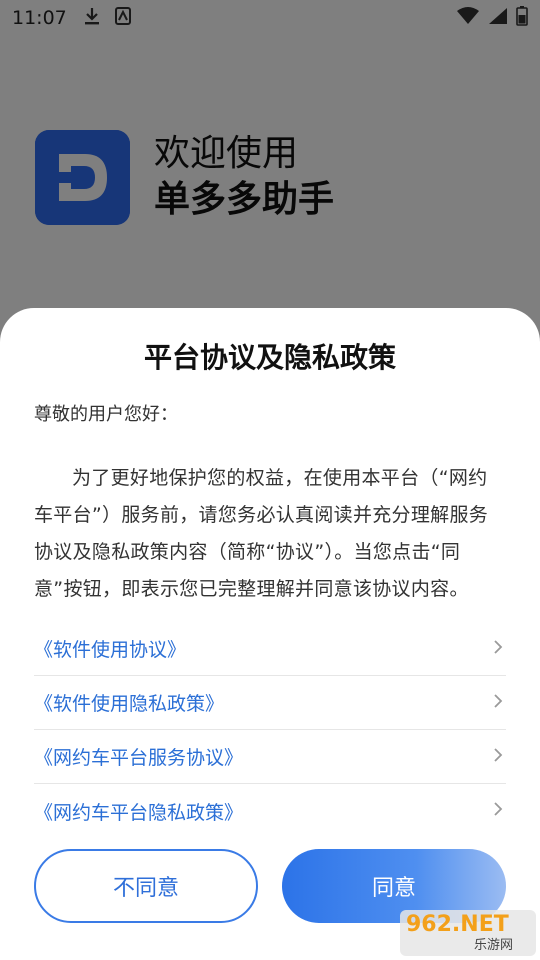  Describe the element at coordinates (494, 945) in the screenshot. I see `watermark-subtitle: 乐游网` at that location.